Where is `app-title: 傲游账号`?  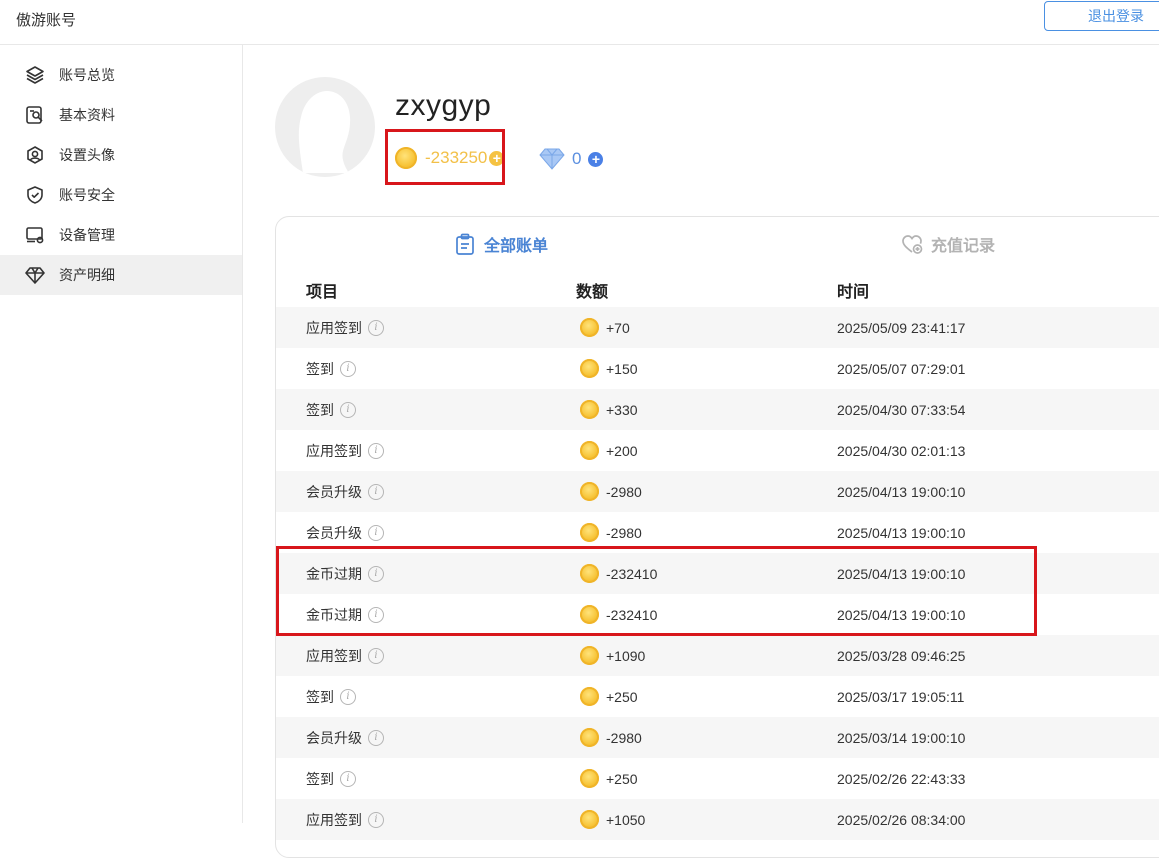
app-title: 傲游账号 is located at coordinates (46, 20).